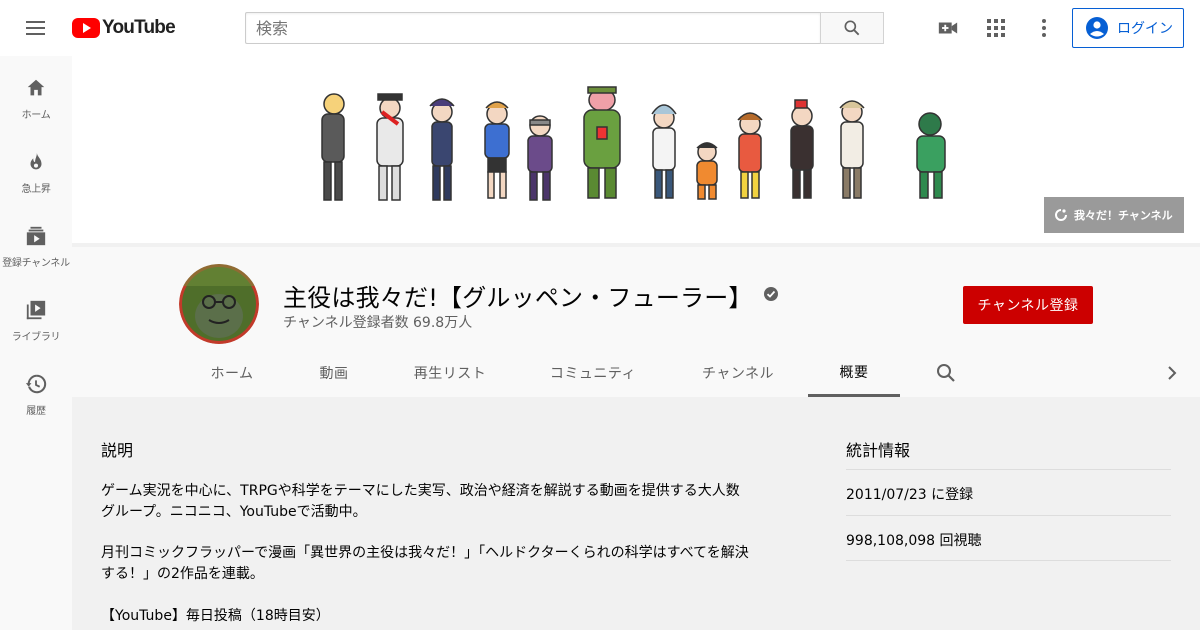  Describe the element at coordinates (334, 373) in the screenshot. I see `tab-videos: 動画` at that location.